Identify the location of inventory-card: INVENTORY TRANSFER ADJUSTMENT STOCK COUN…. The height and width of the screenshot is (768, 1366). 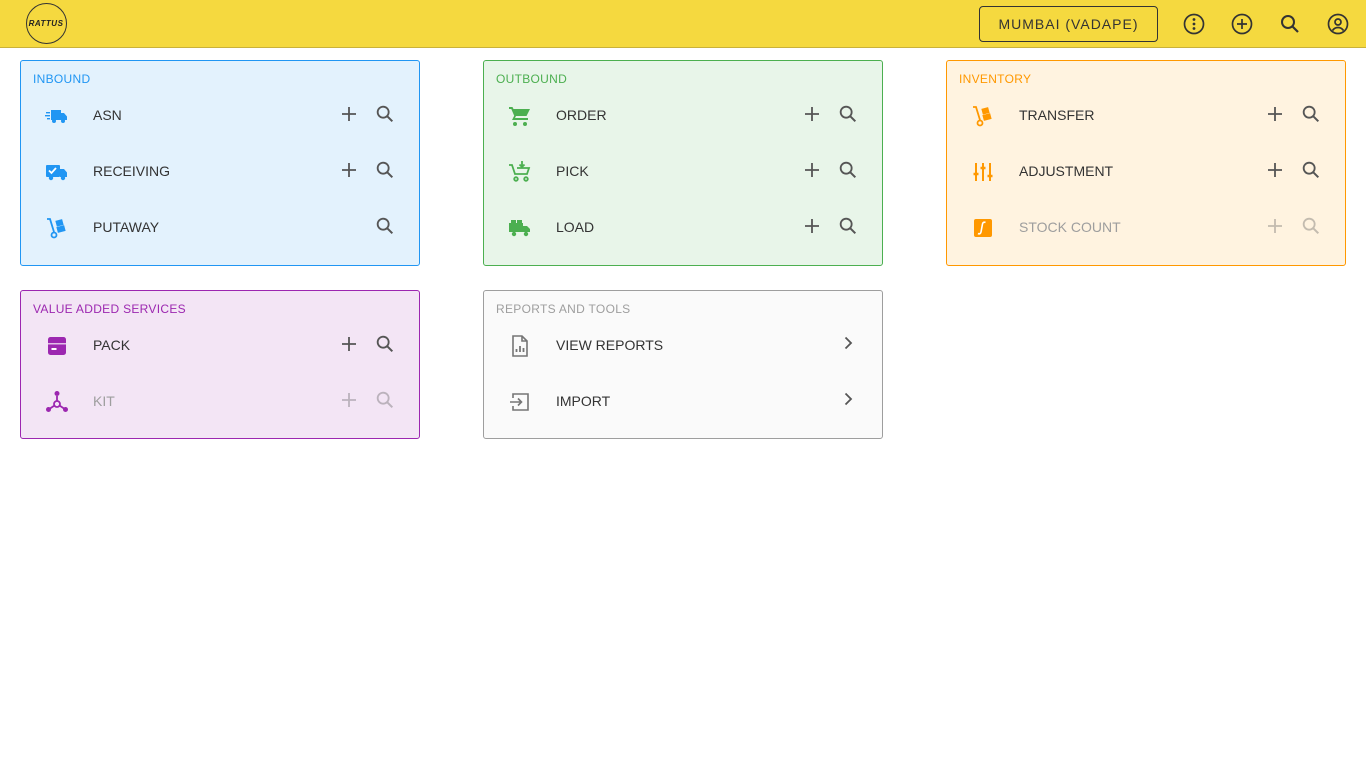
(1146, 163).